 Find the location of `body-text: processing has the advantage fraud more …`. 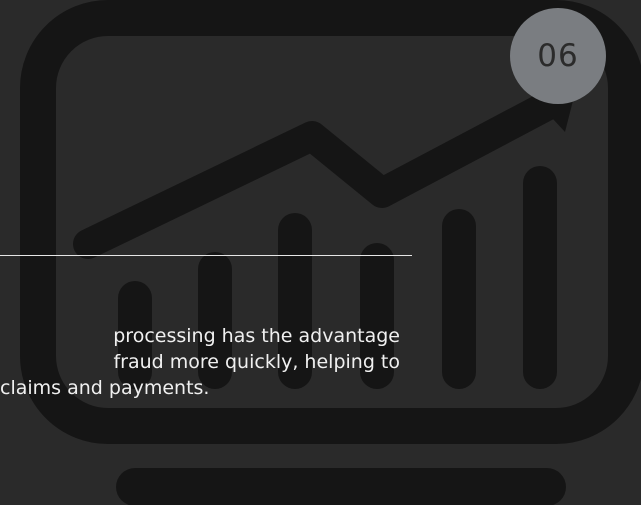

body-text: processing has the advantage fraud more … is located at coordinates (200, 362).